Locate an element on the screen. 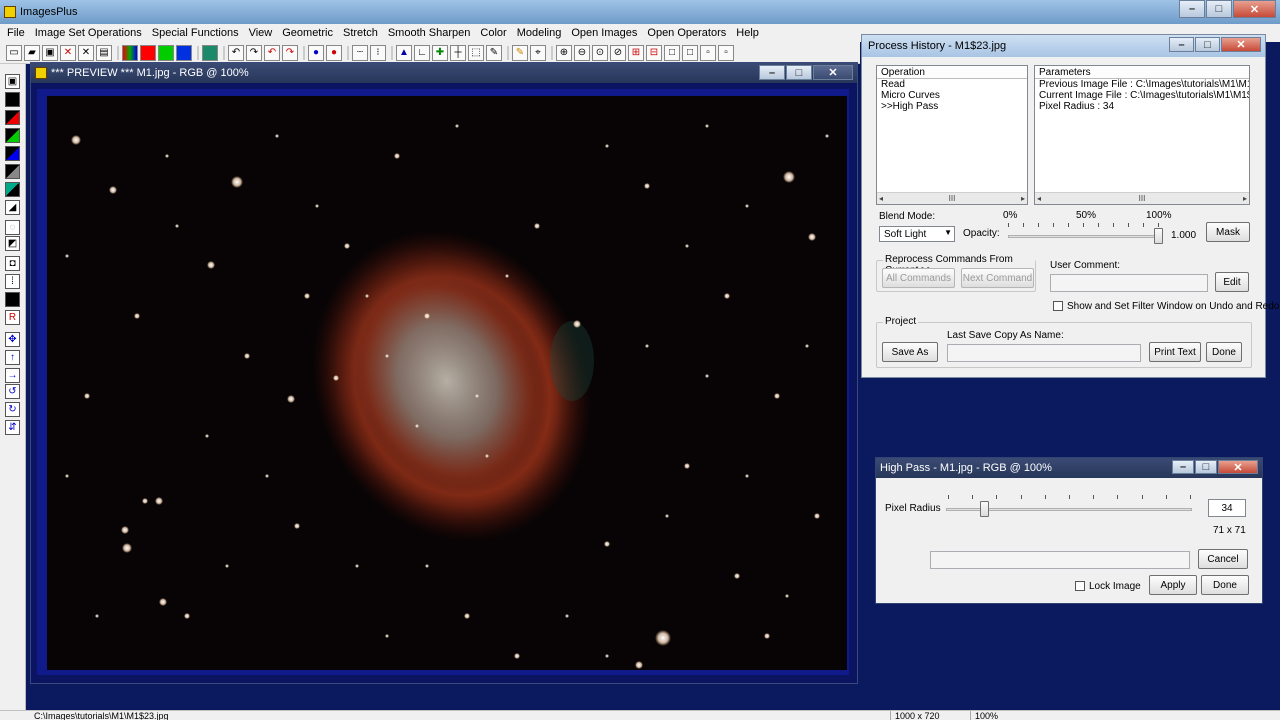  eyedropper-icon: ⌖ is located at coordinates (538, 52).